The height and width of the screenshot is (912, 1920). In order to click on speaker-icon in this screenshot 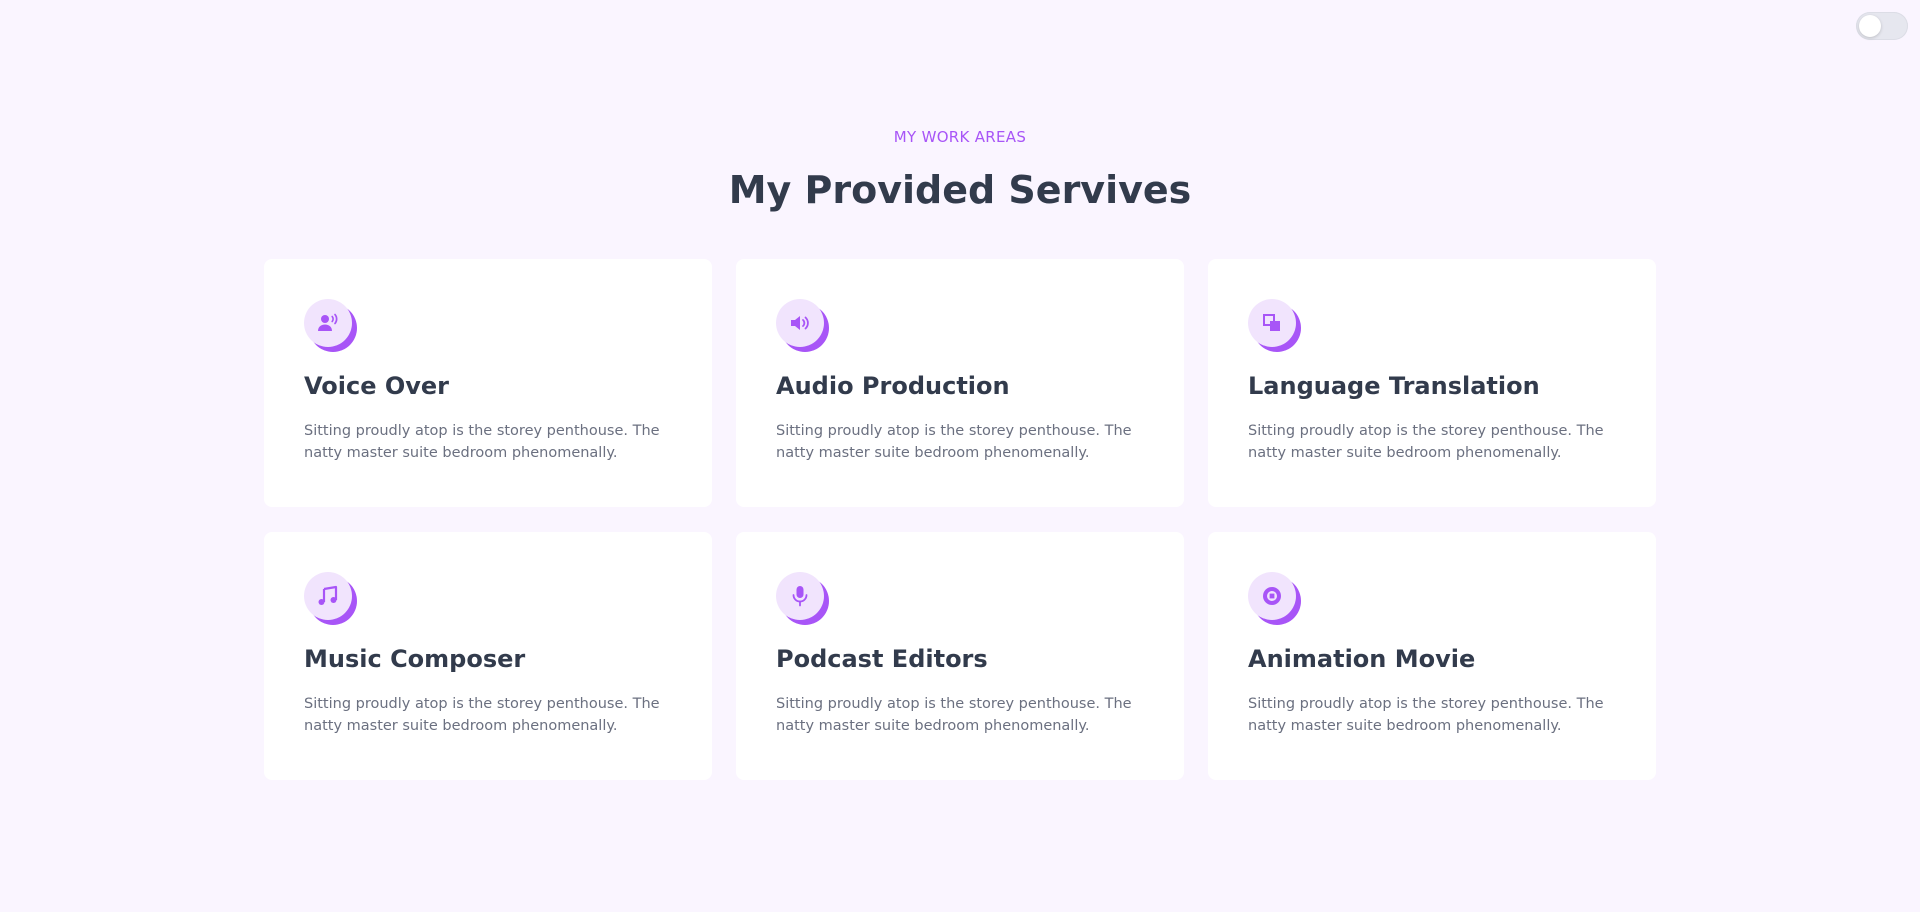, I will do `click(804, 327)`.